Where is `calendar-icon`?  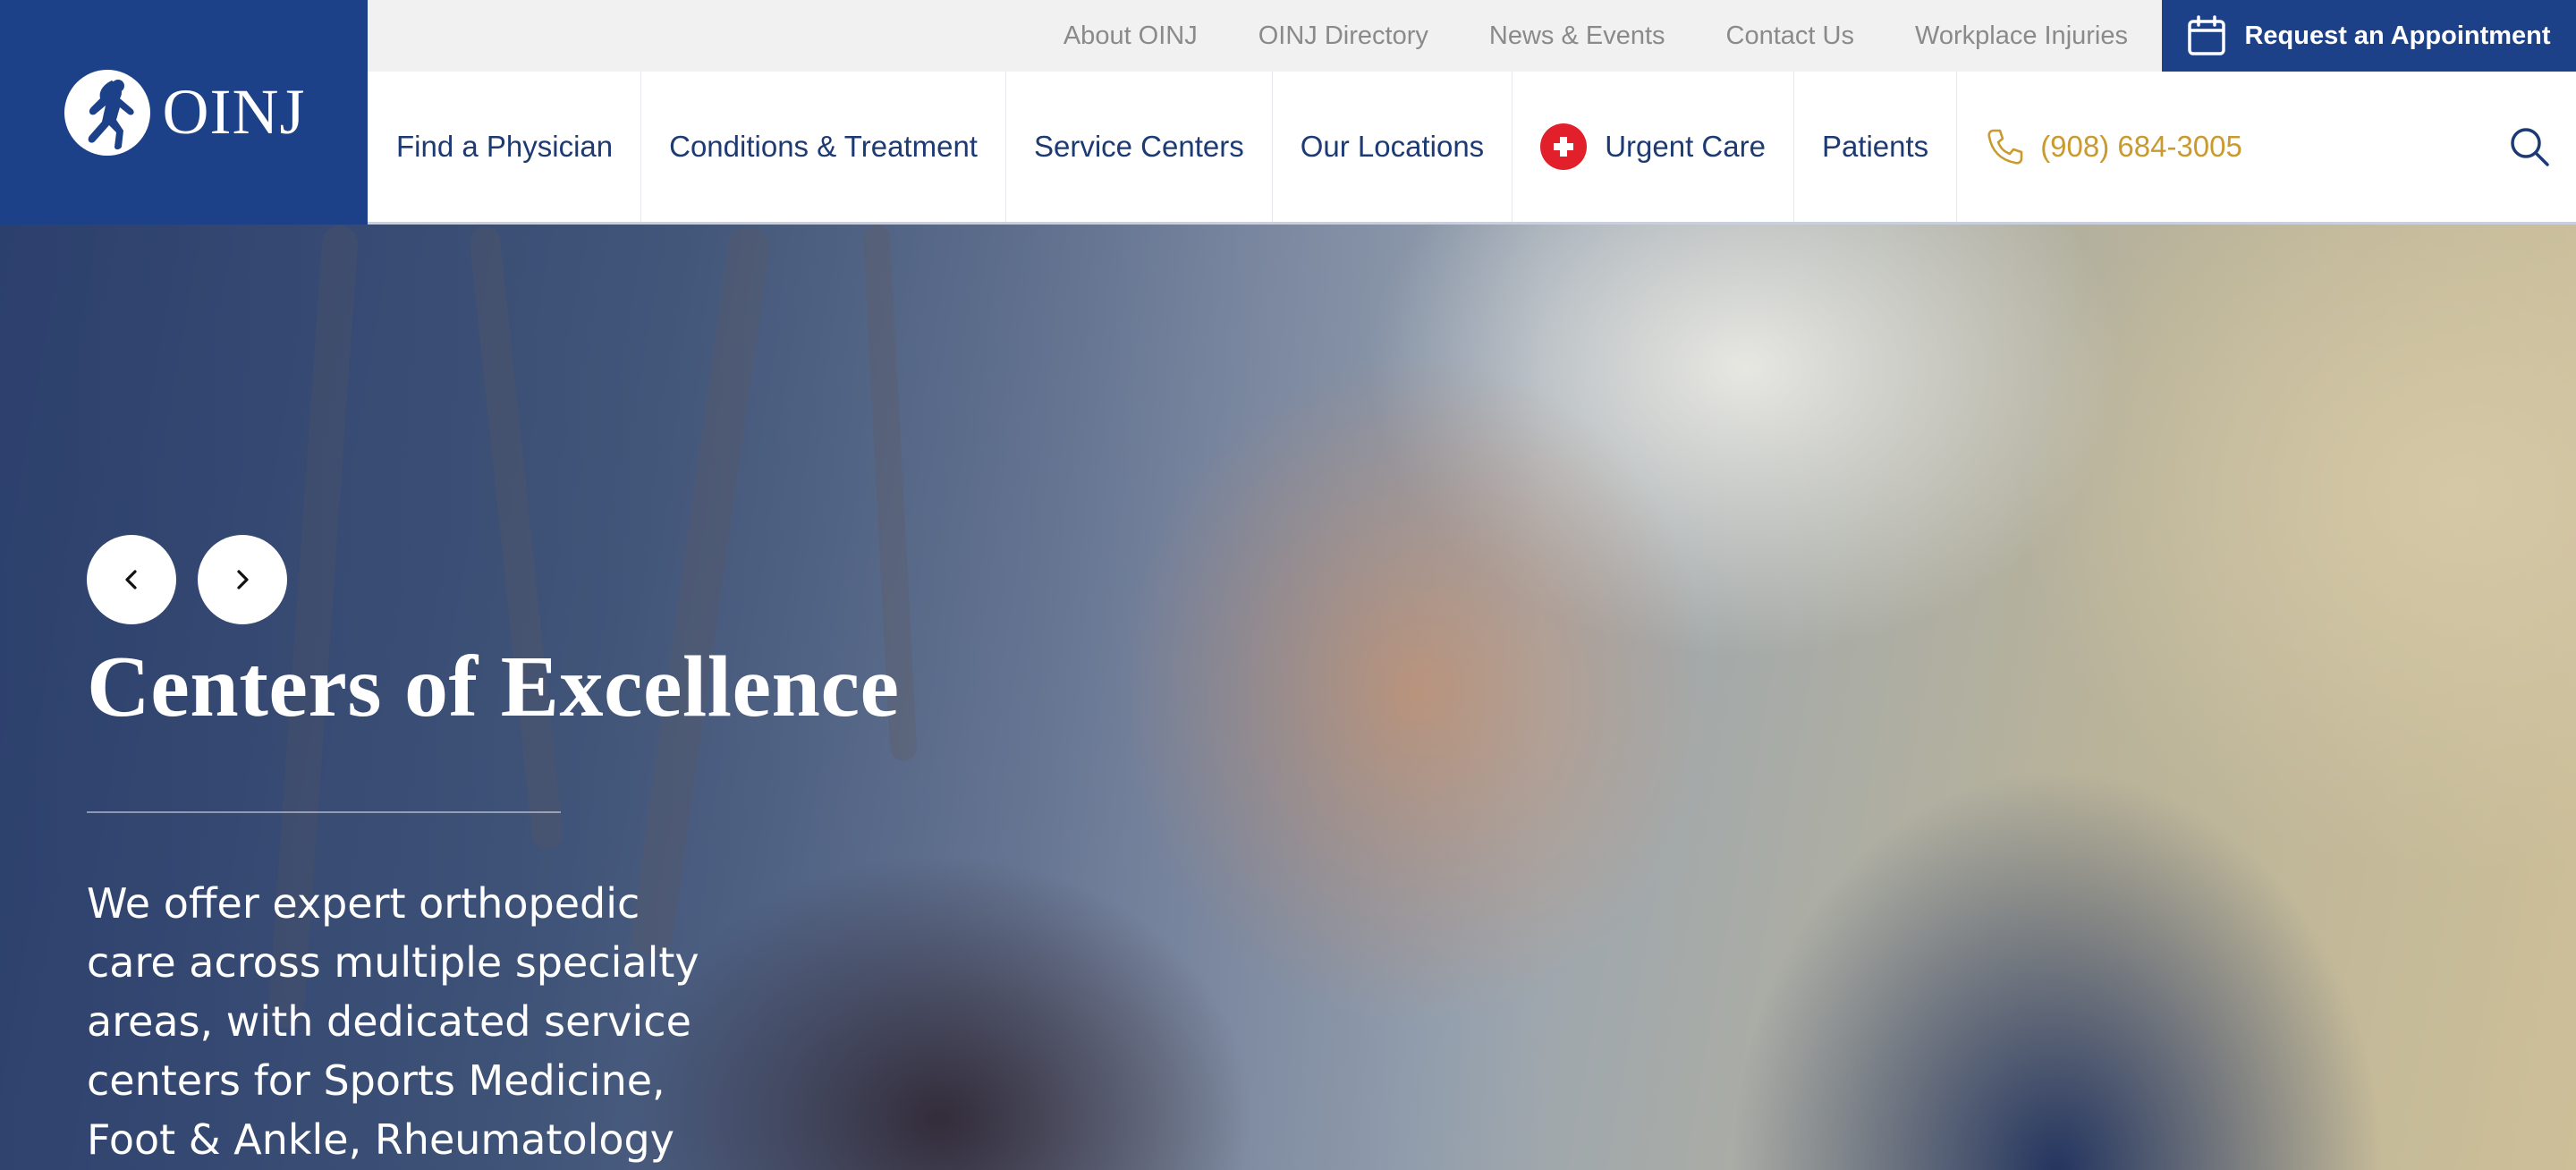
calendar-icon is located at coordinates (2207, 35).